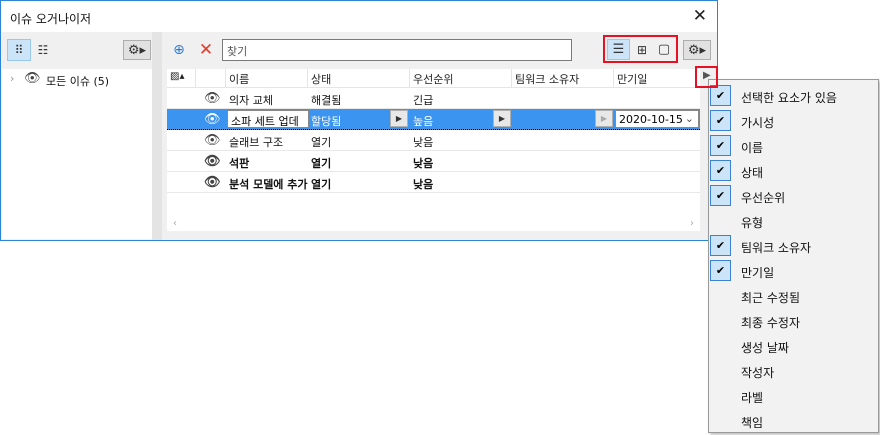  I want to click on menu-item-column: 최종 수정자, so click(794, 320).